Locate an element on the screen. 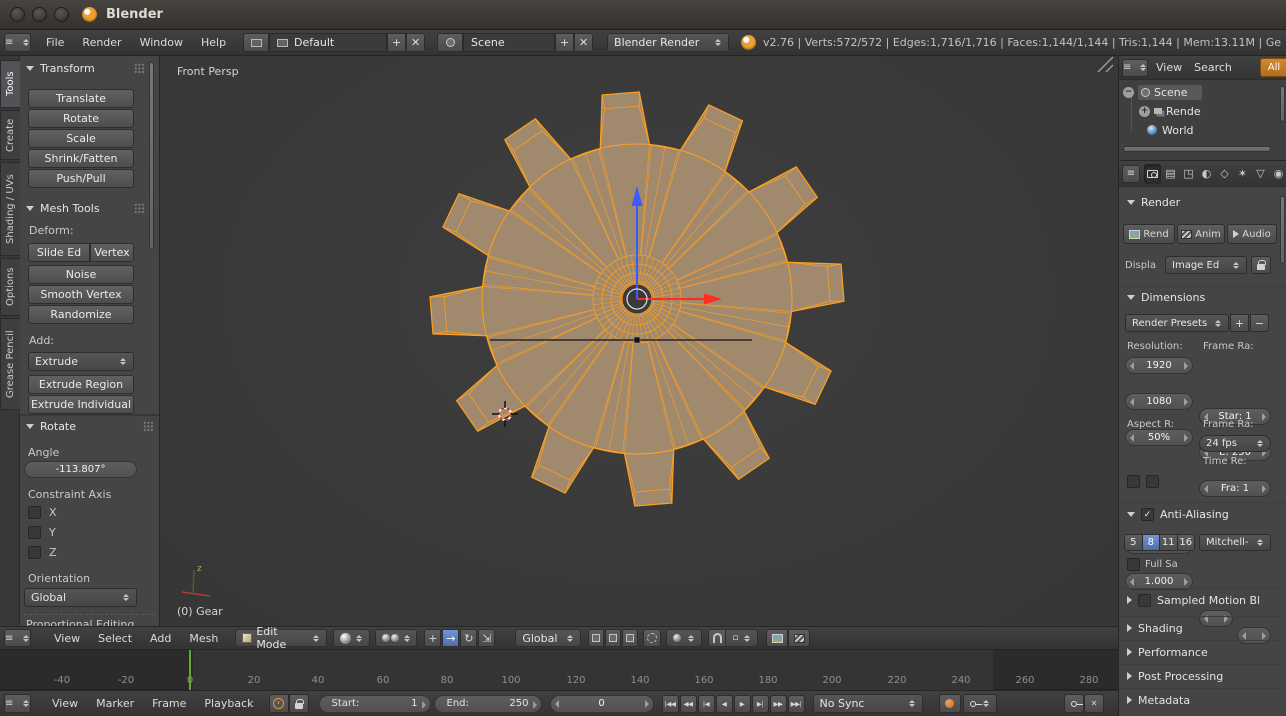 This screenshot has width=1286, height=716. tab-material: ◉ is located at coordinates (1278, 174).